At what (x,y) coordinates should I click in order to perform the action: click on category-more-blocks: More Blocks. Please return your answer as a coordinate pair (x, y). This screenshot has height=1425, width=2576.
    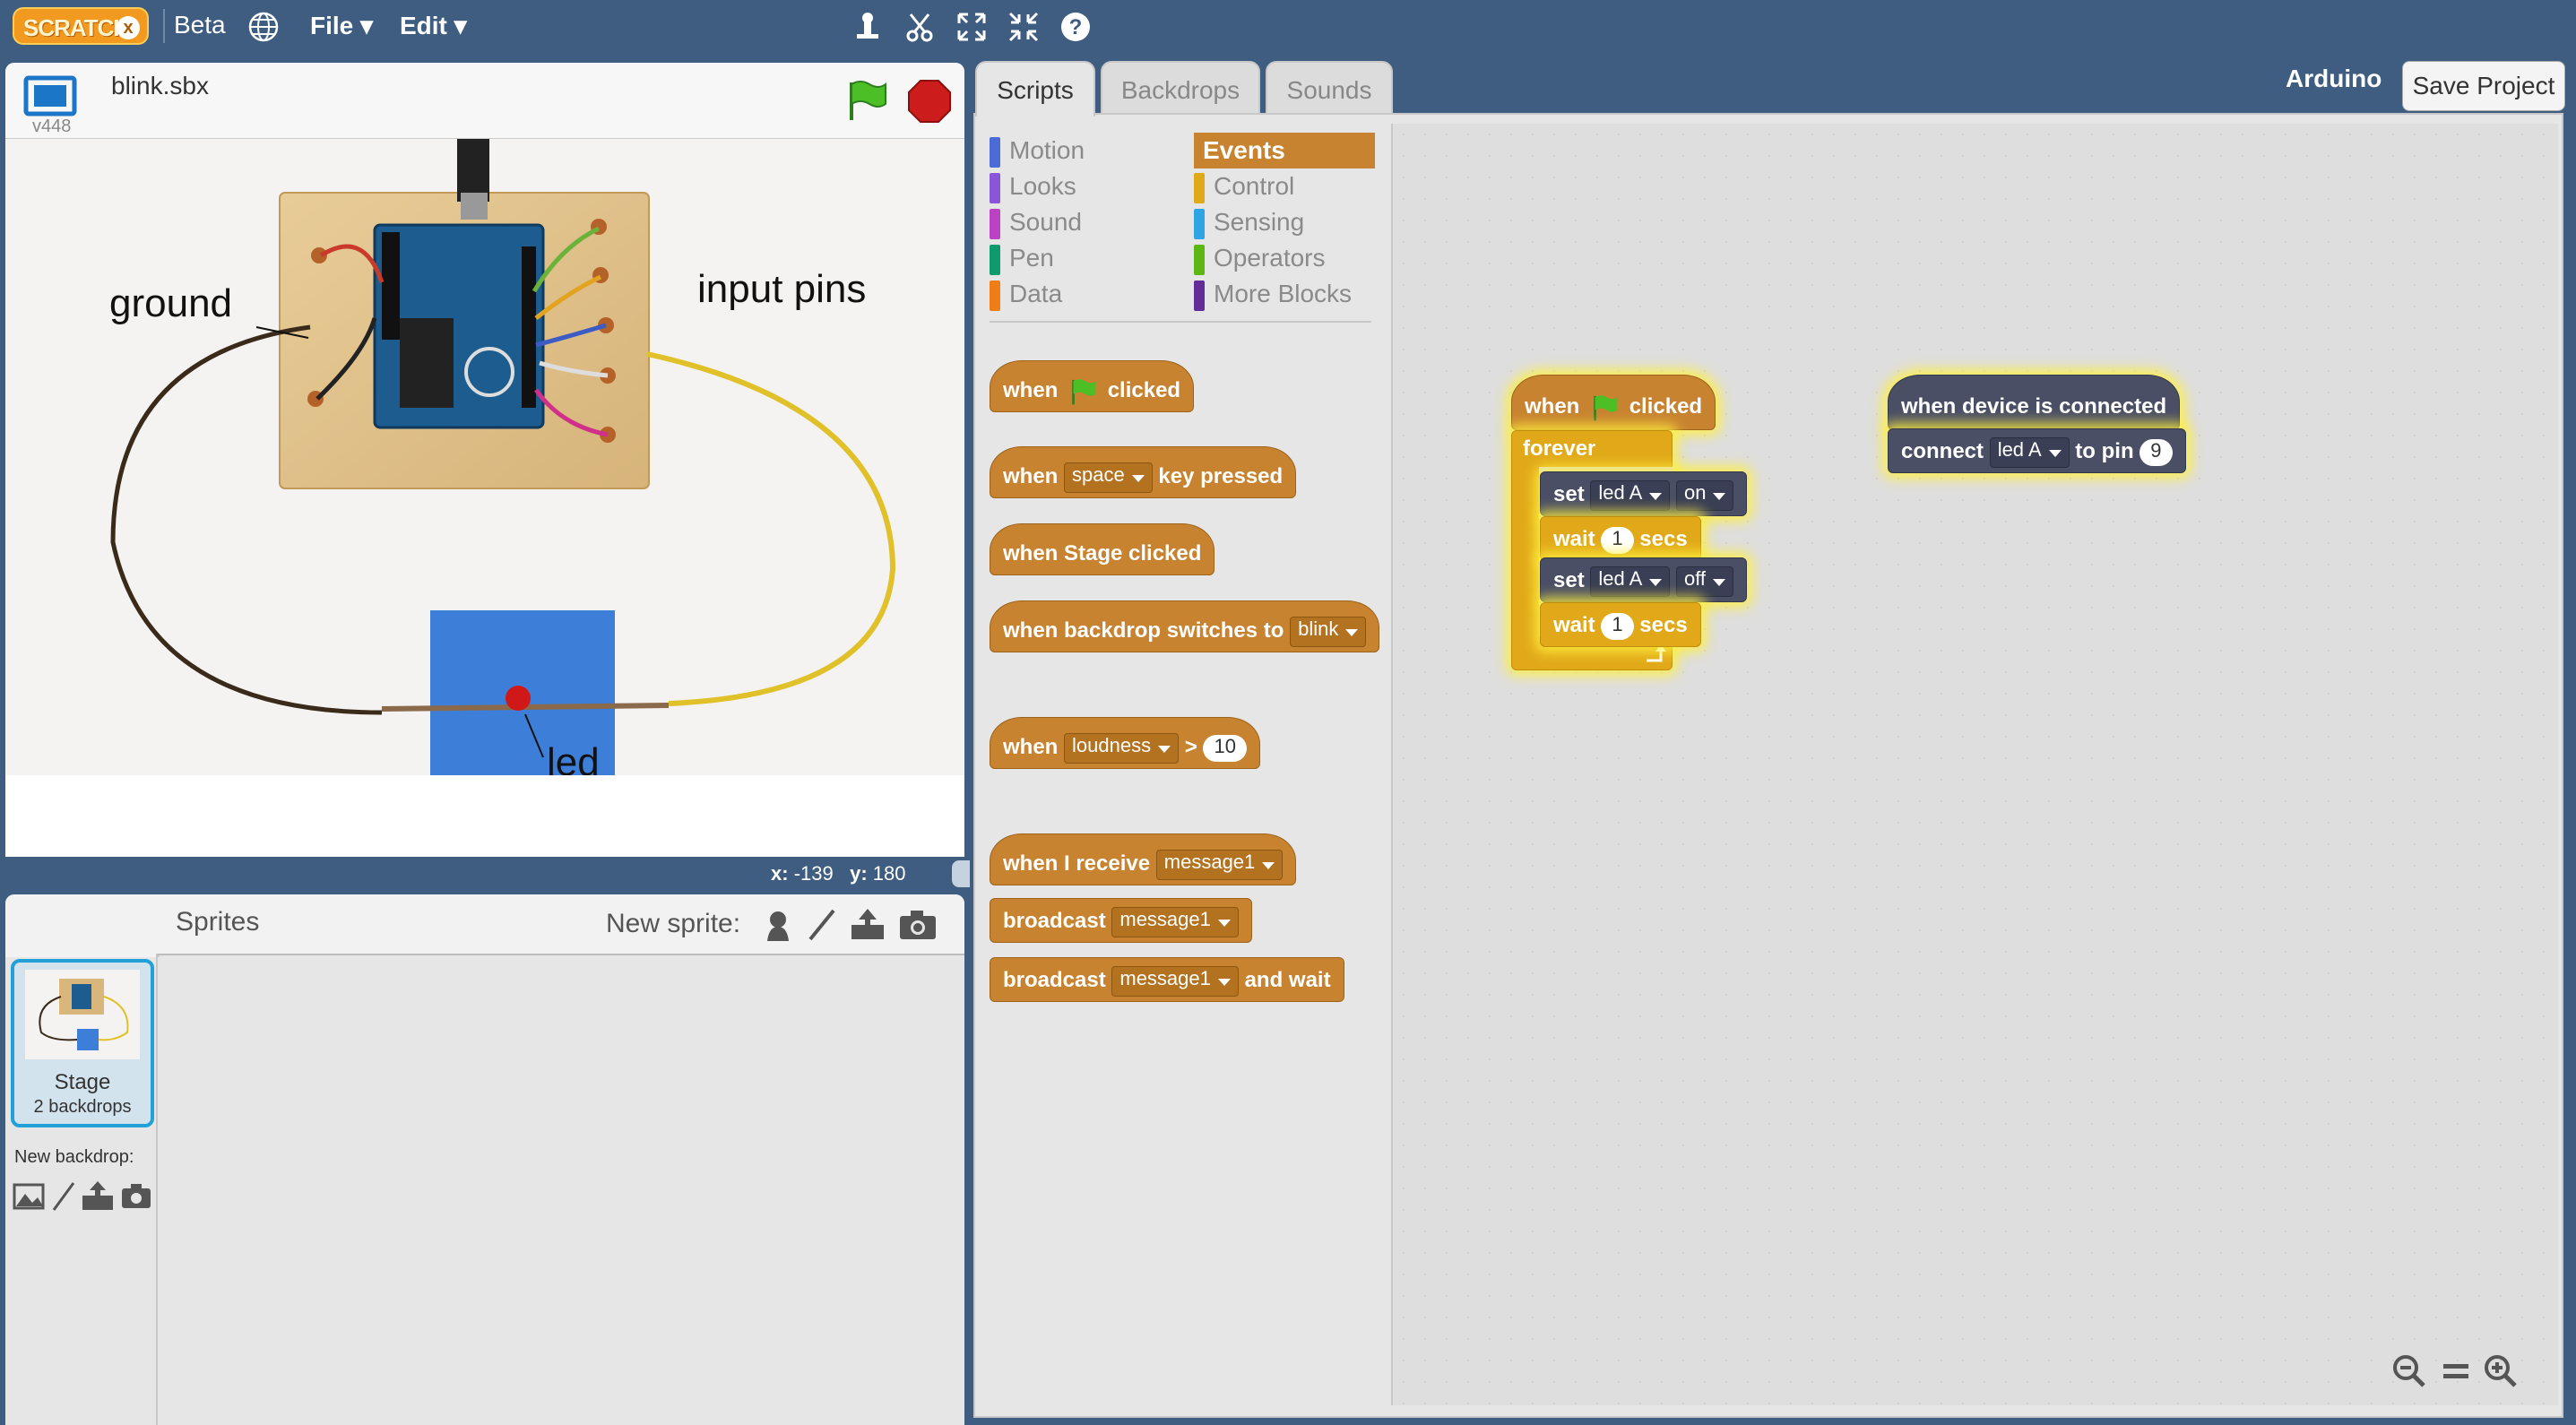
    Looking at the image, I should click on (1284, 294).